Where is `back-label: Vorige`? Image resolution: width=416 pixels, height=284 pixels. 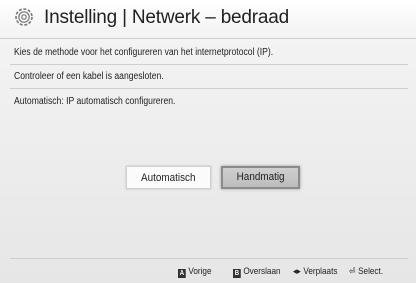
back-label: Vorige is located at coordinates (200, 271).